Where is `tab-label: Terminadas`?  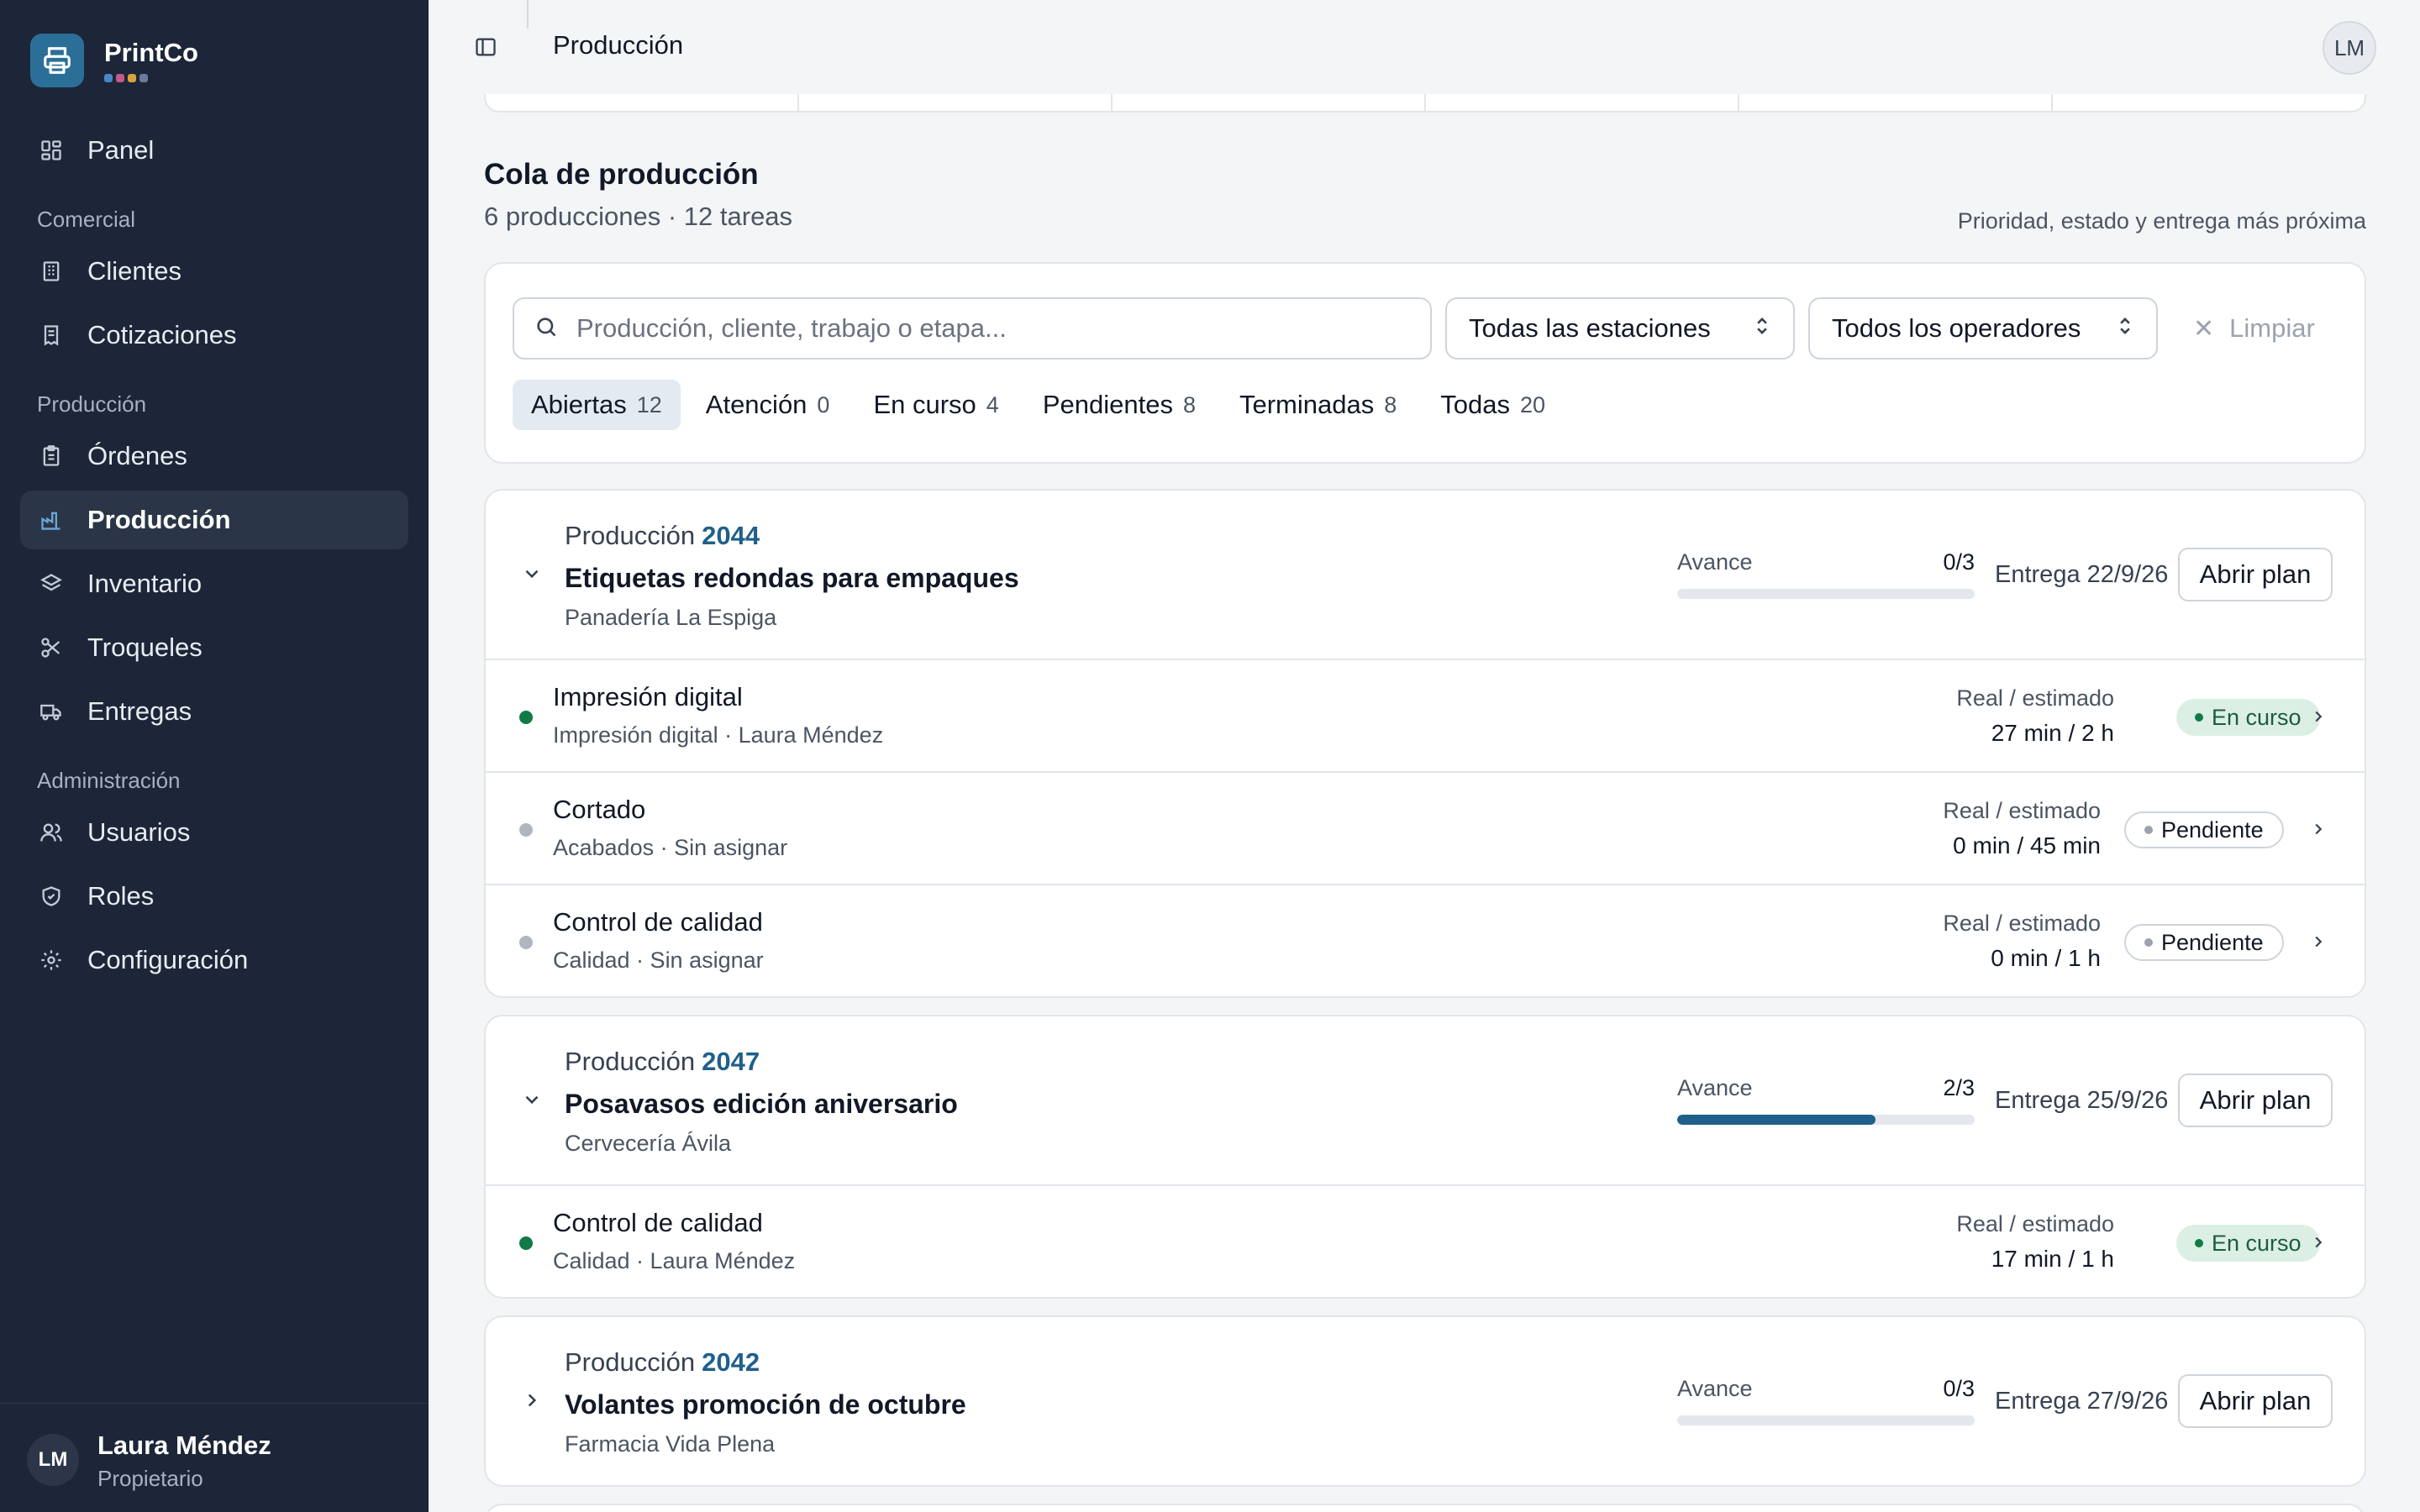
tab-label: Terminadas is located at coordinates (1307, 404).